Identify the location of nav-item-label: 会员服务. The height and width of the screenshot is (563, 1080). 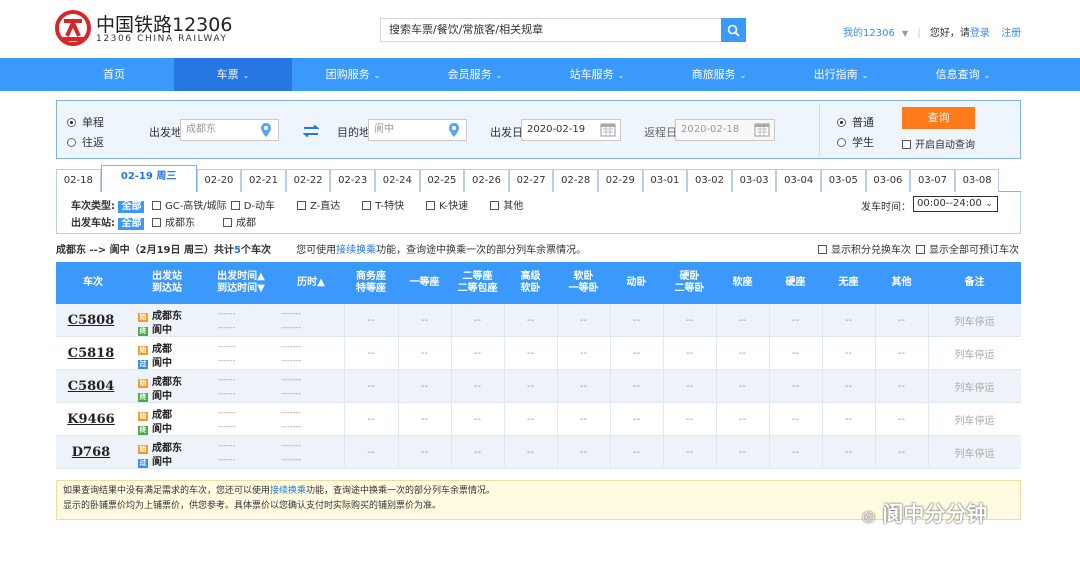
(469, 74).